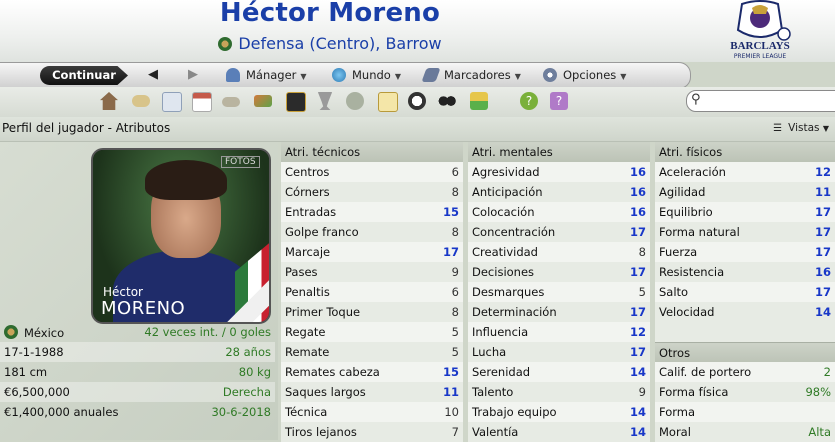  Describe the element at coordinates (231, 102) in the screenshot. I see `squad-icon` at that location.